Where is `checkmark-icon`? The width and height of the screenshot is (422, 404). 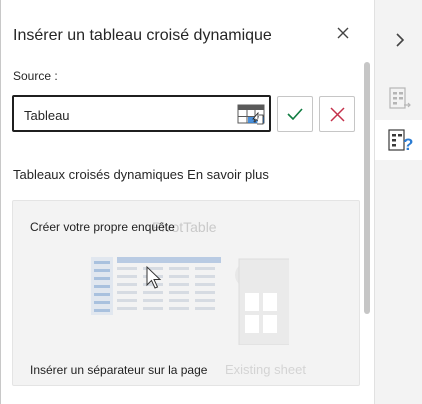
checkmark-icon is located at coordinates (295, 114).